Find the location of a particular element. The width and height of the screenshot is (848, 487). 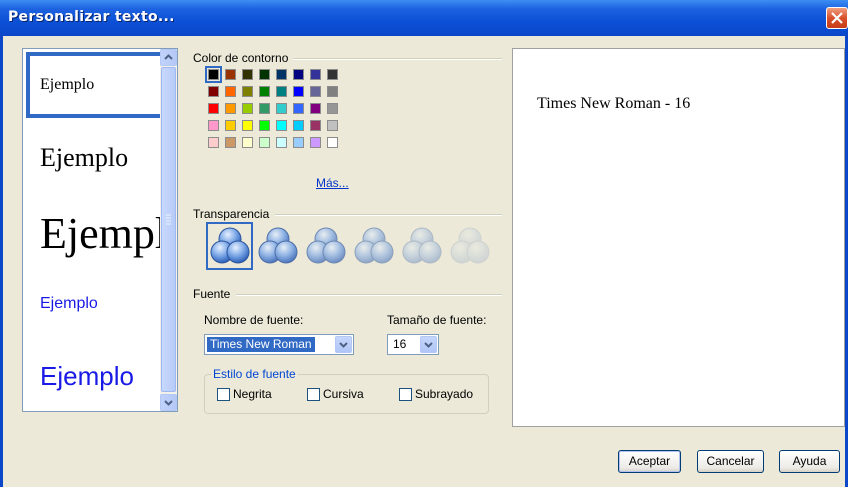

bold-checkbox is located at coordinates (223, 394).